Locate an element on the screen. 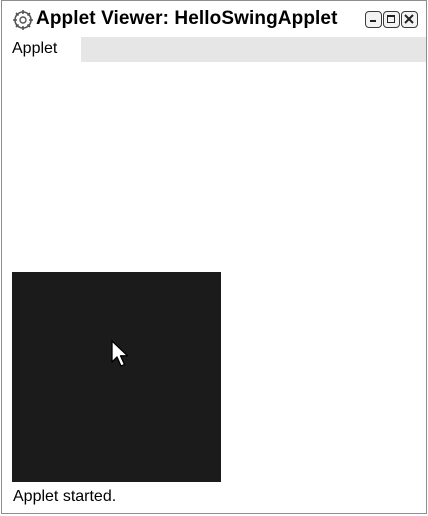 The width and height of the screenshot is (428, 516). maximize-icon is located at coordinates (391, 19).